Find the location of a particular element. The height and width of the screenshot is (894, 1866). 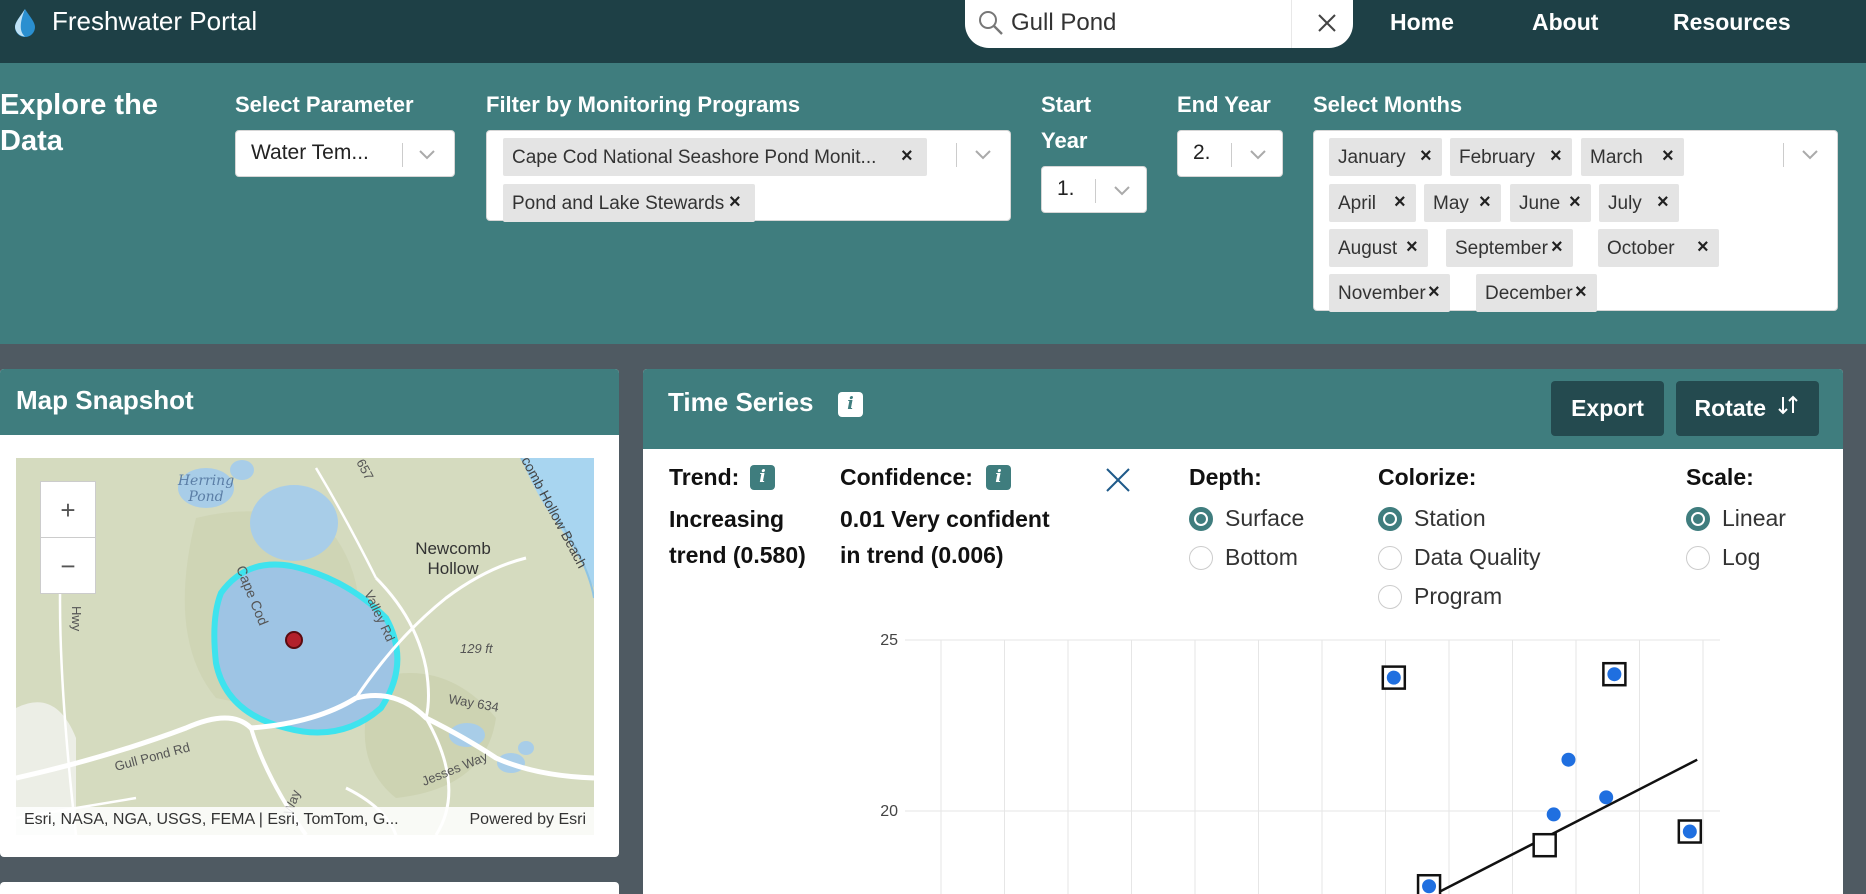

y-tick-label: 20 is located at coordinates (889, 811).